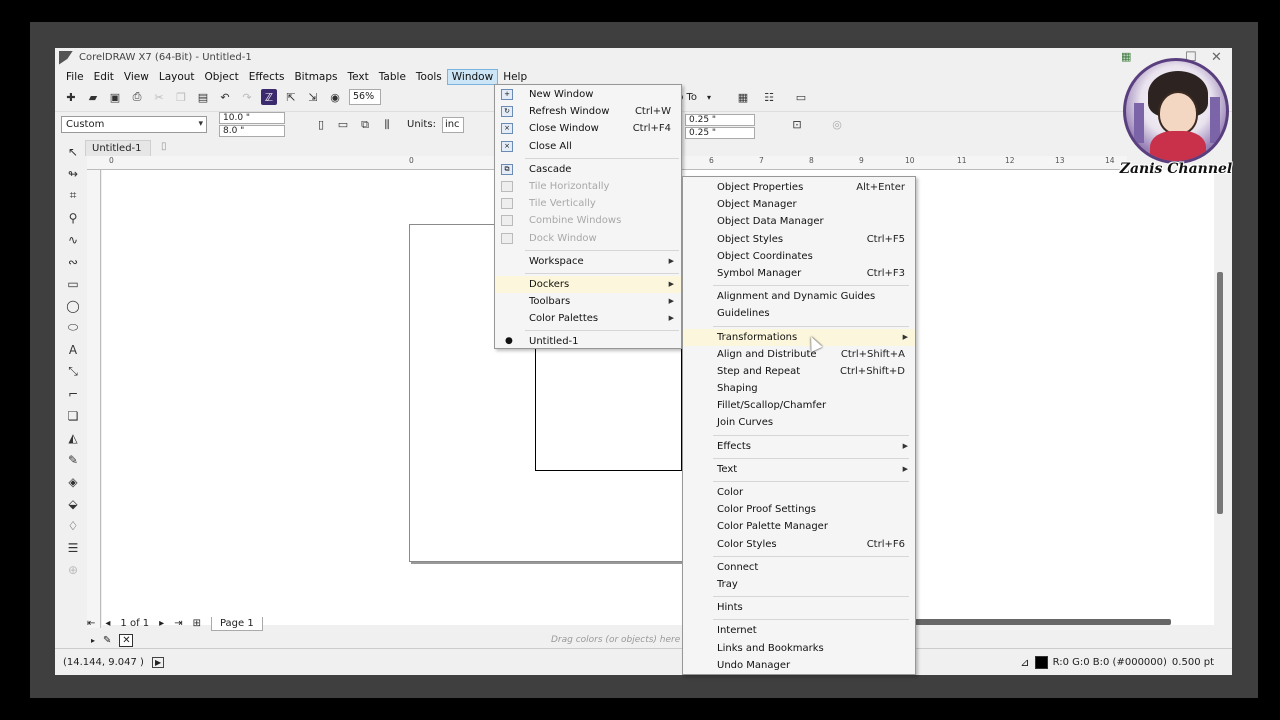  Describe the element at coordinates (315, 77) in the screenshot. I see `menu-bitmaps: Bitmaps` at that location.